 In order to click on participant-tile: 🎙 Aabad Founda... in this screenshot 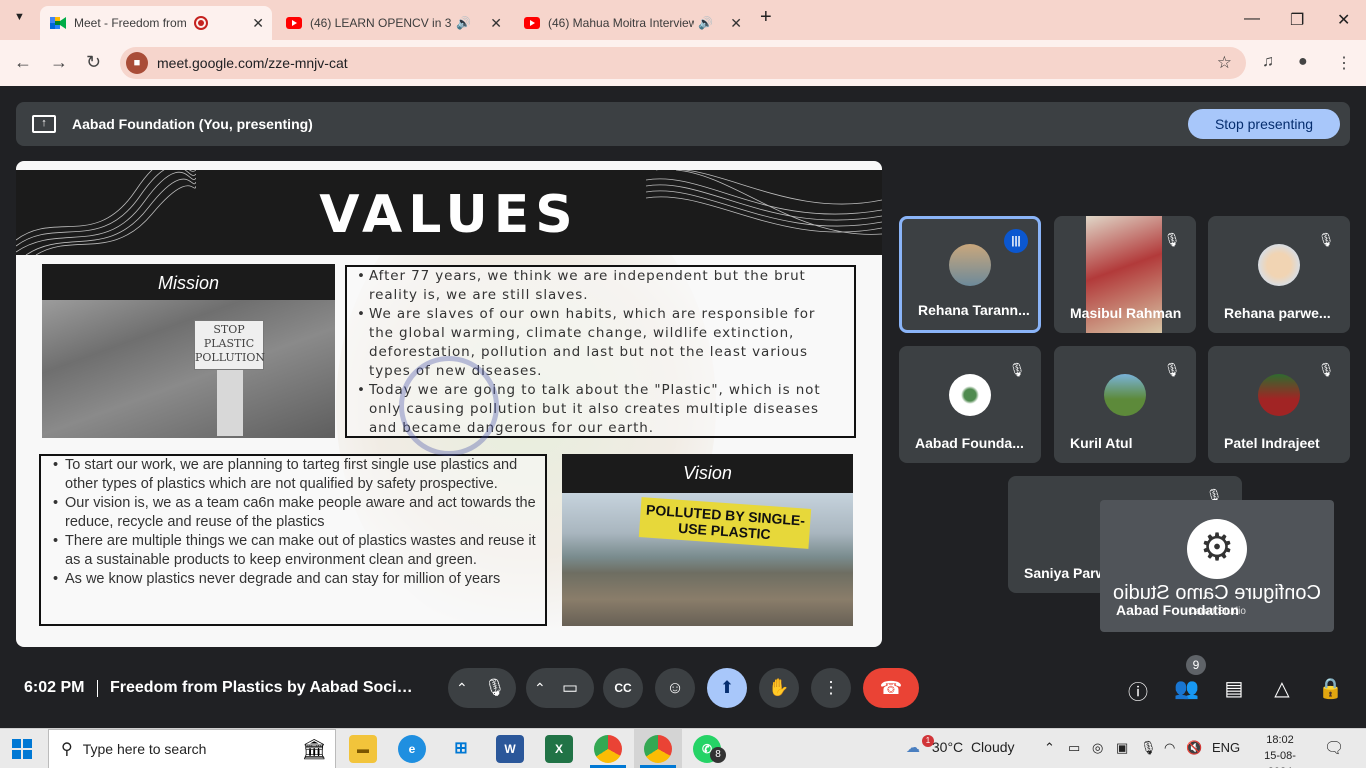, I will do `click(970, 404)`.